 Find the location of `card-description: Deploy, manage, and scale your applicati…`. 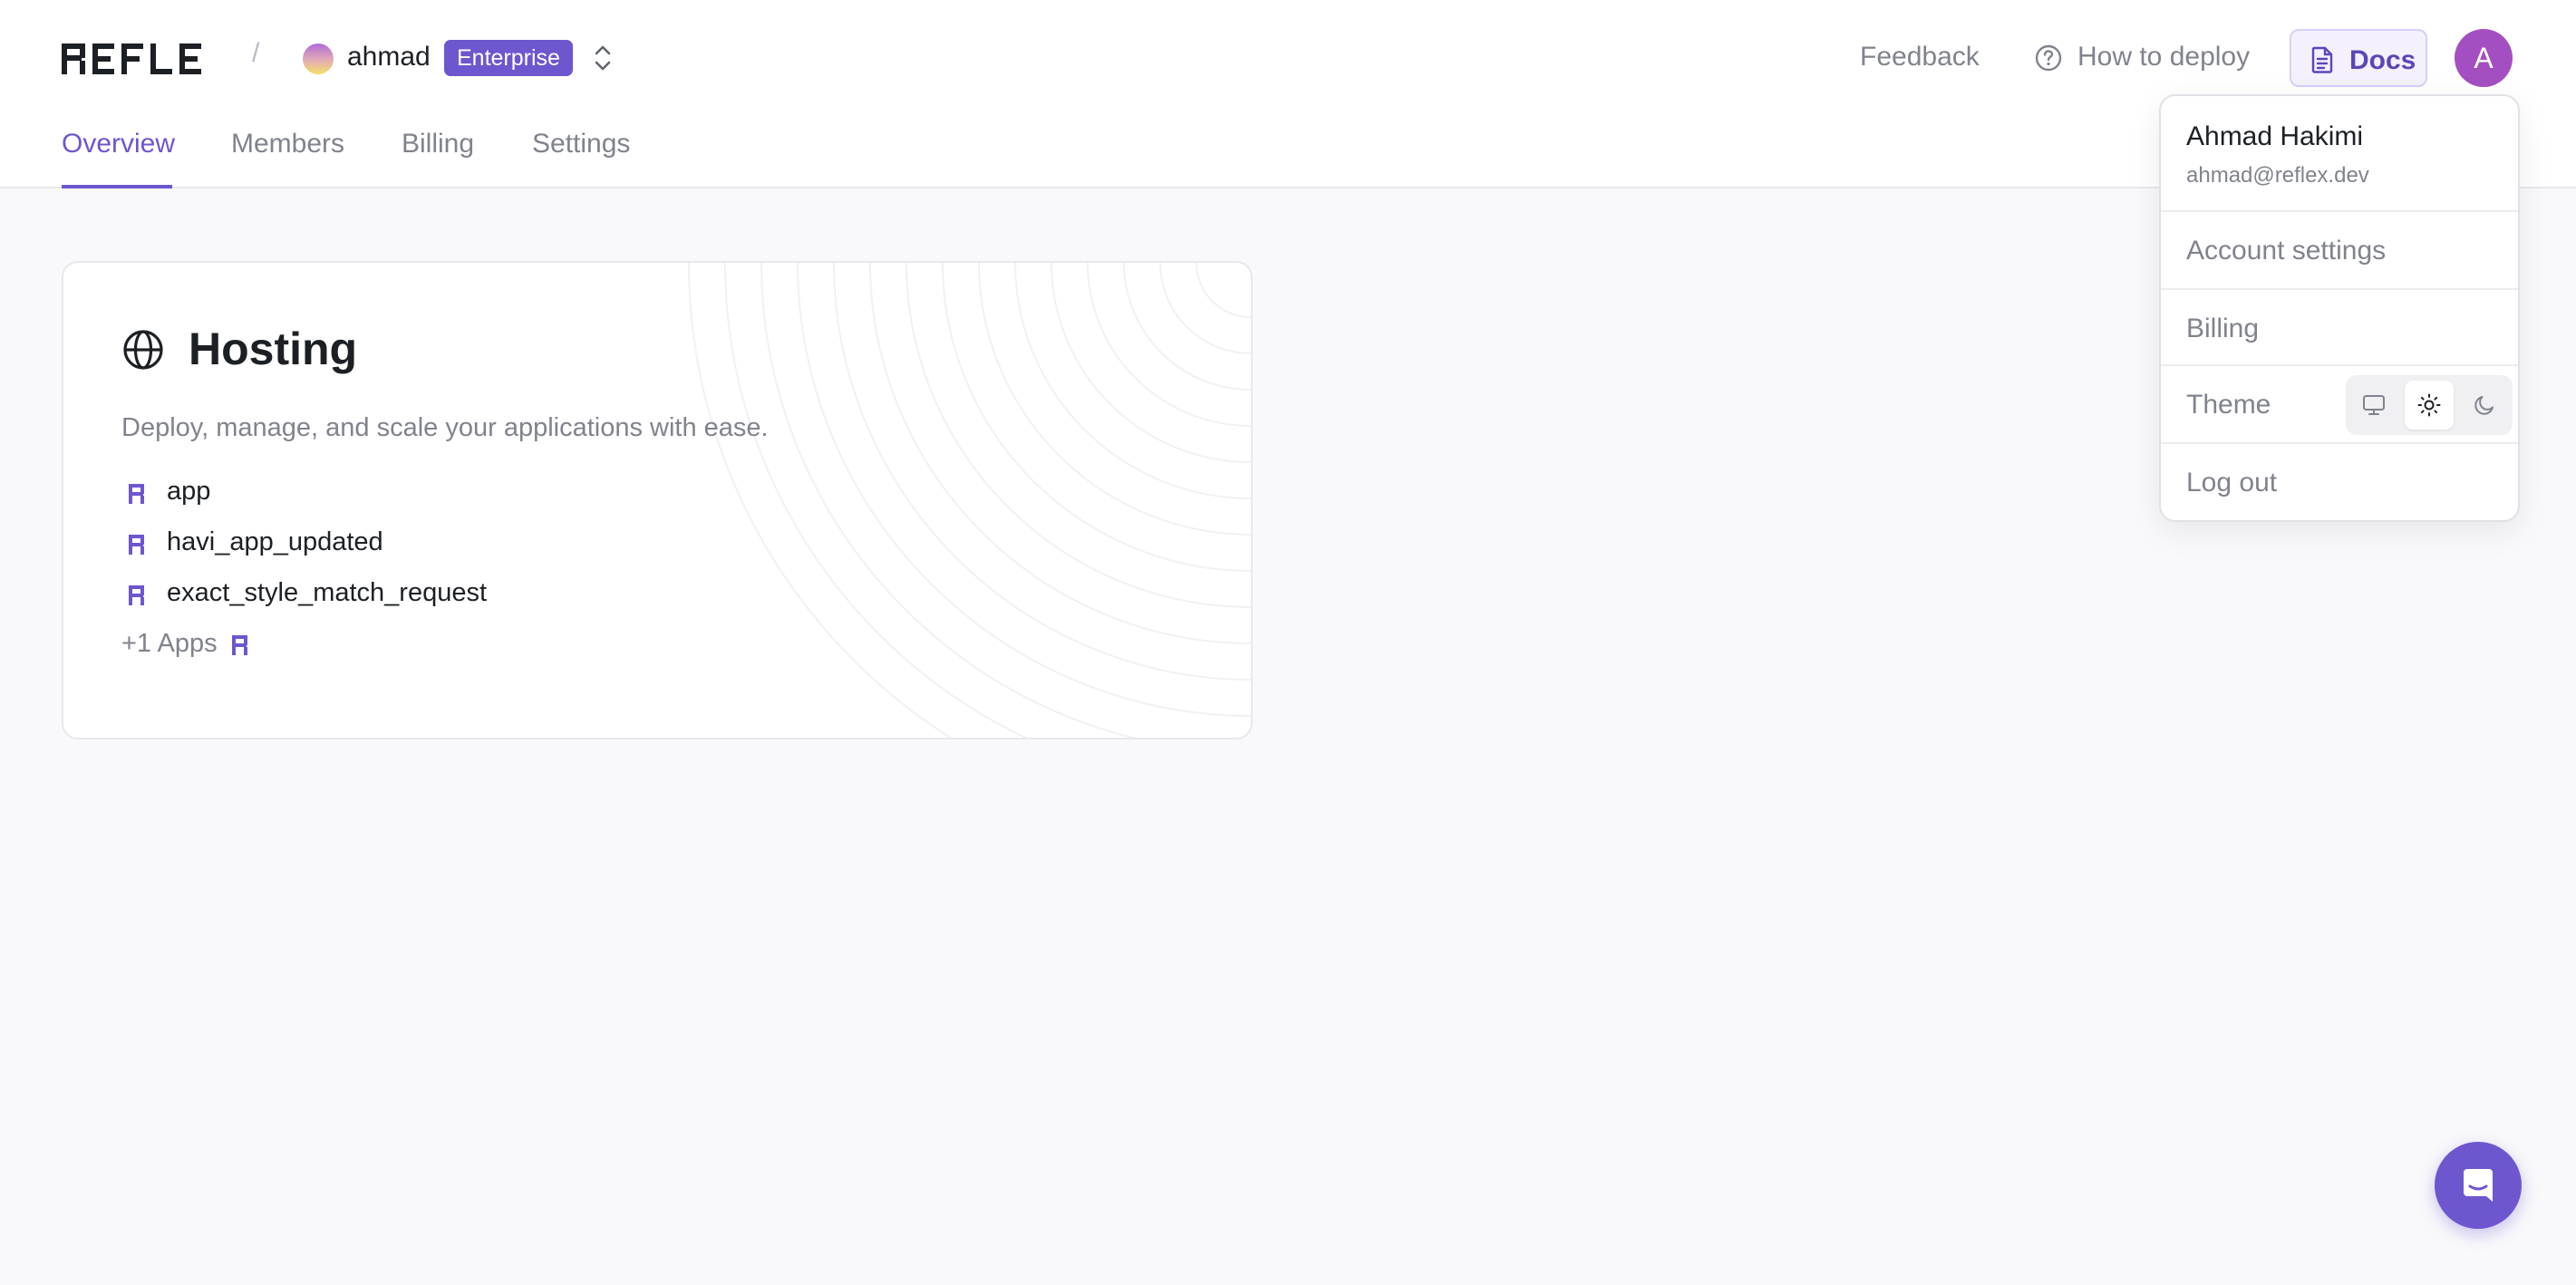

card-description: Deploy, manage, and scale your applicati… is located at coordinates (445, 428).